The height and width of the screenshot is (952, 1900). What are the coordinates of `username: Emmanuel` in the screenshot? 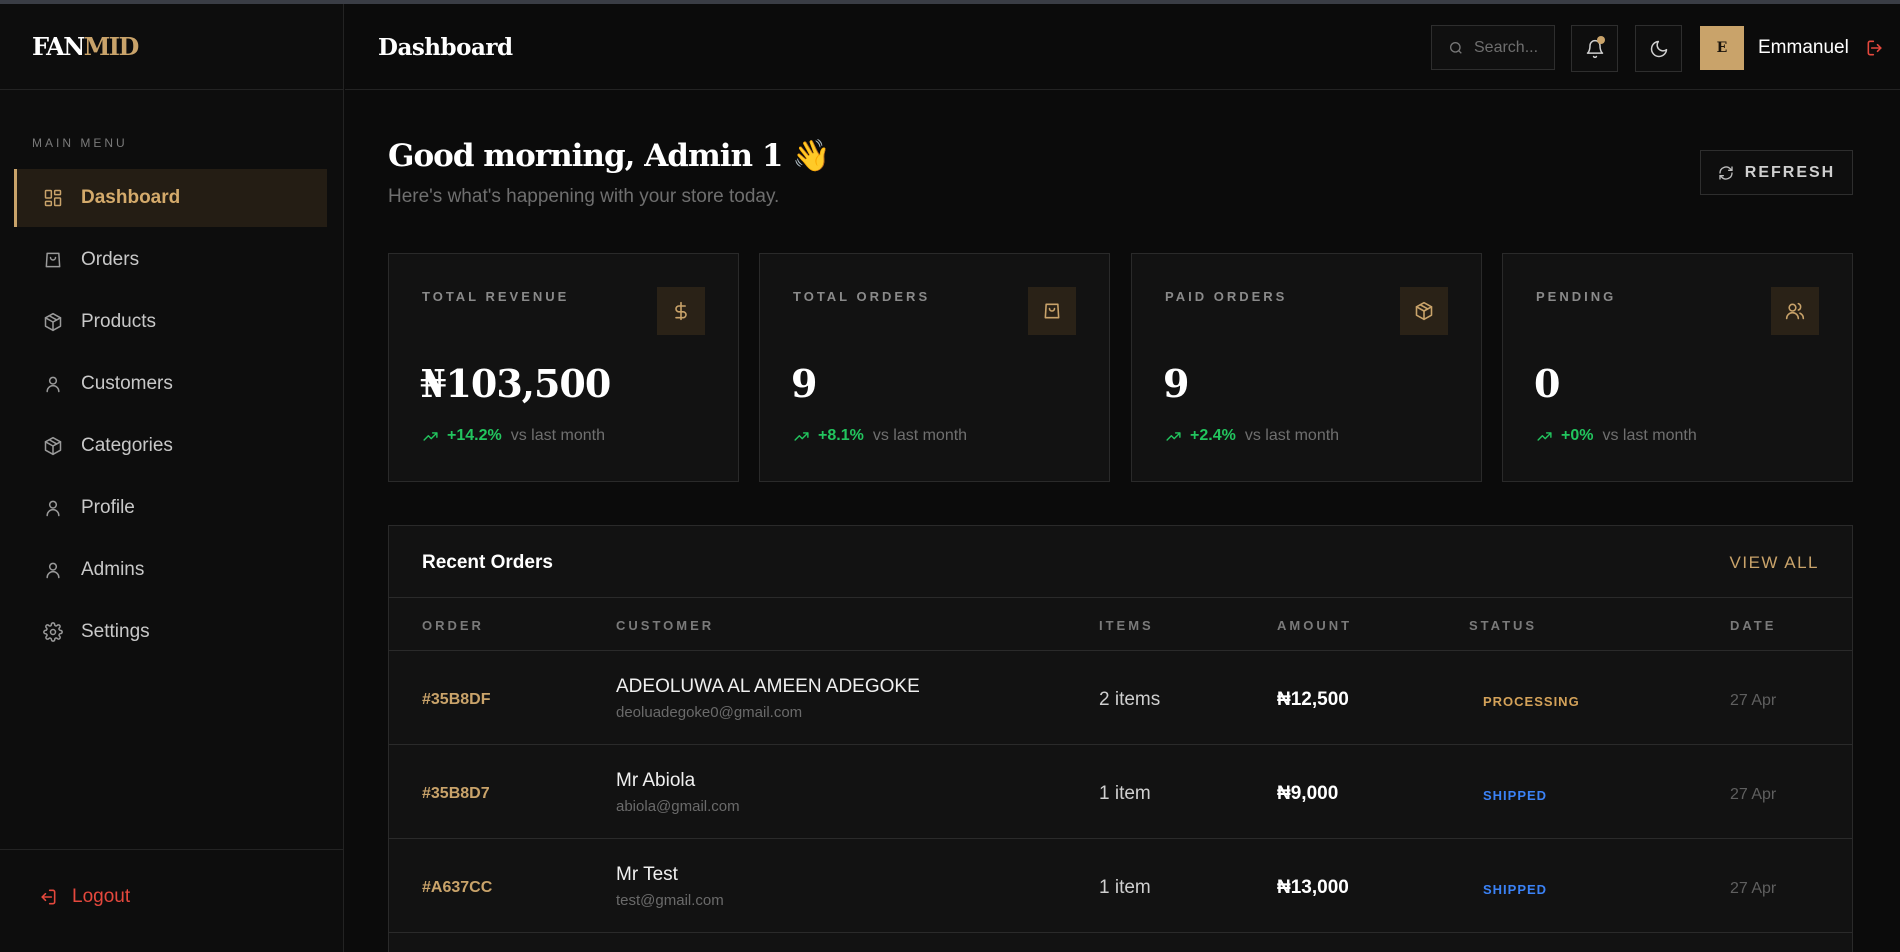 It's located at (1803, 47).